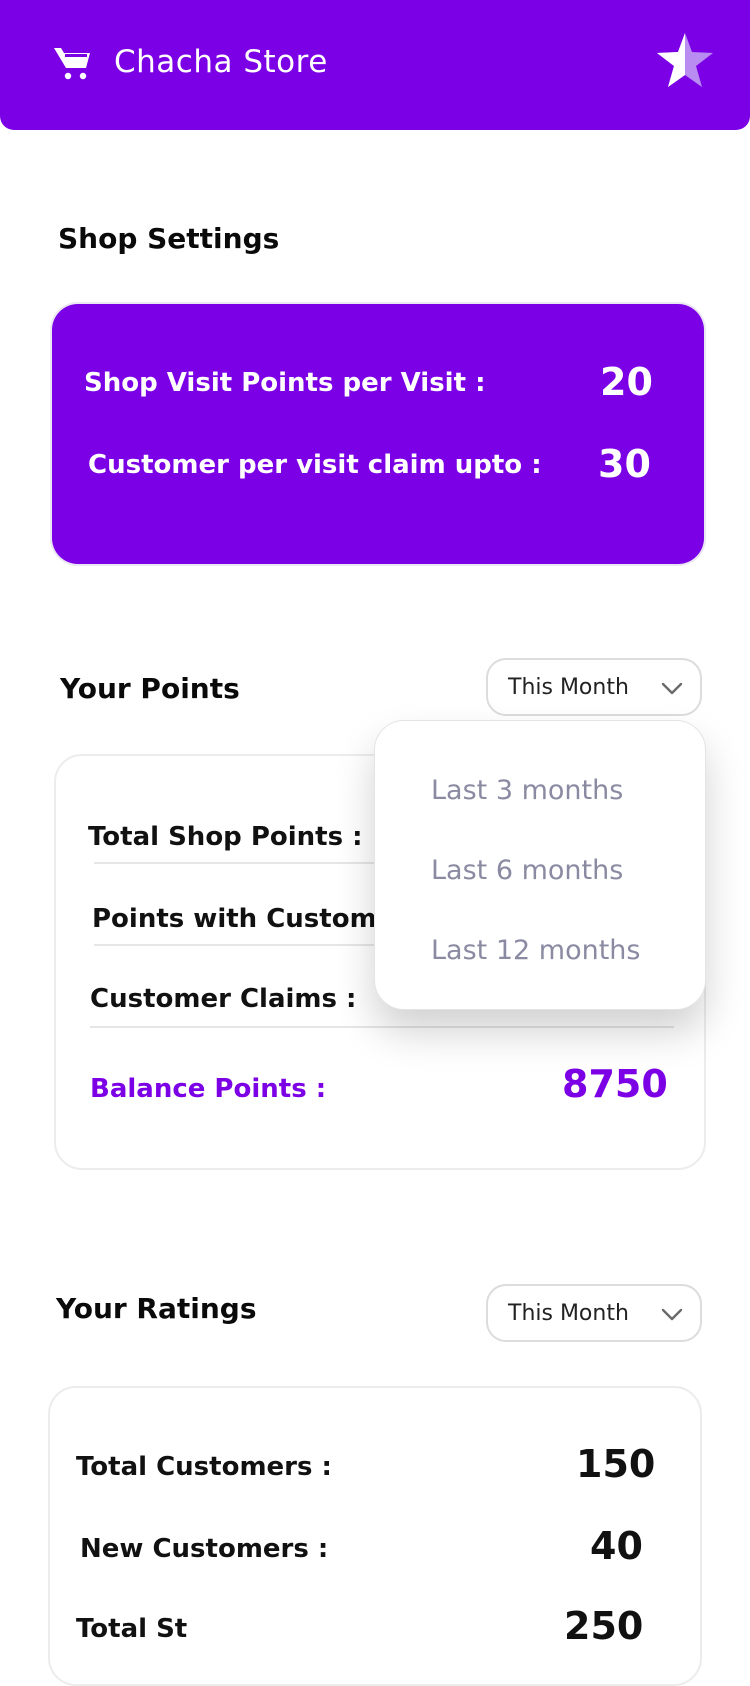 The width and height of the screenshot is (750, 1686). I want to click on new-customers-label: New Customers :, so click(204, 1549).